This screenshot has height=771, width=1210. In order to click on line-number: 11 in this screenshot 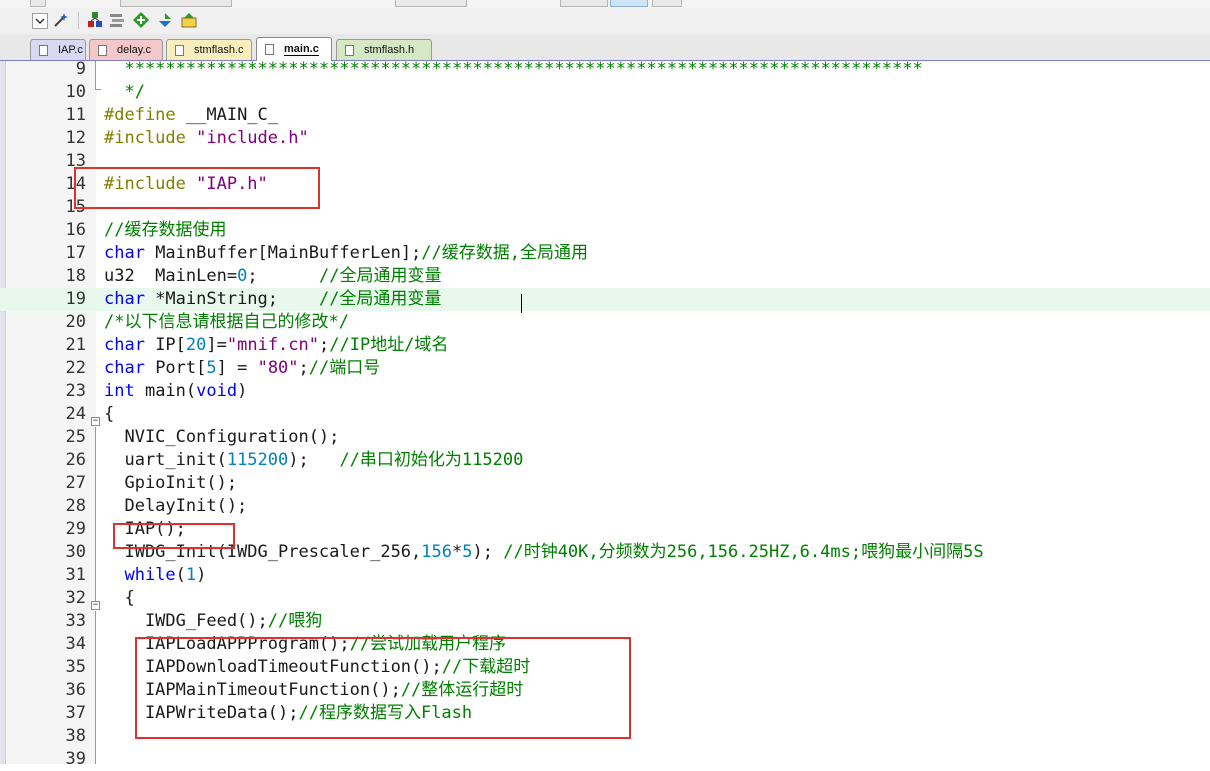, I will do `click(75, 115)`.